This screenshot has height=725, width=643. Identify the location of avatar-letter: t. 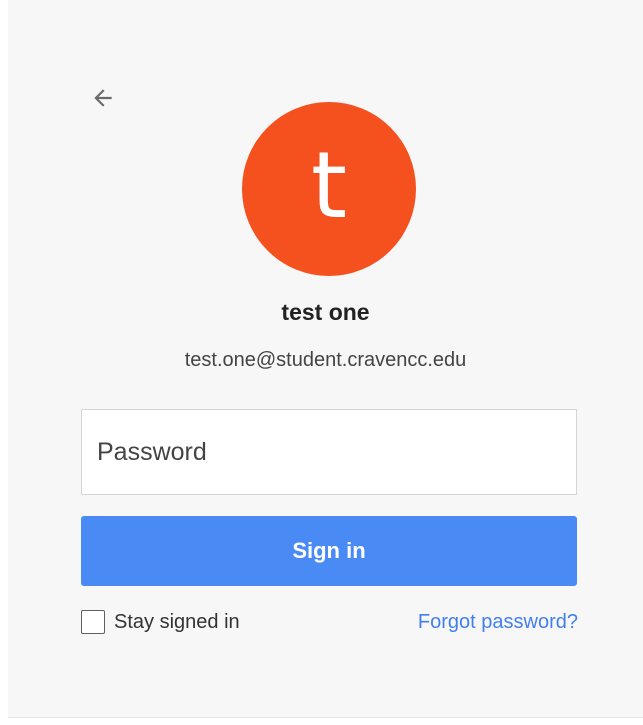
(329, 185).